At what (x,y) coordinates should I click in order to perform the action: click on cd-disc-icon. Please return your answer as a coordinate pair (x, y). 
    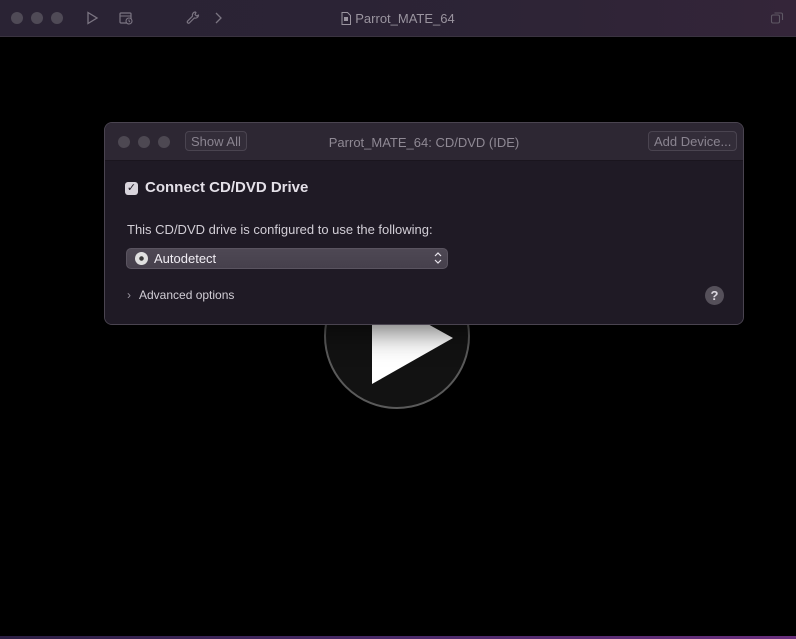
    Looking at the image, I should click on (141, 258).